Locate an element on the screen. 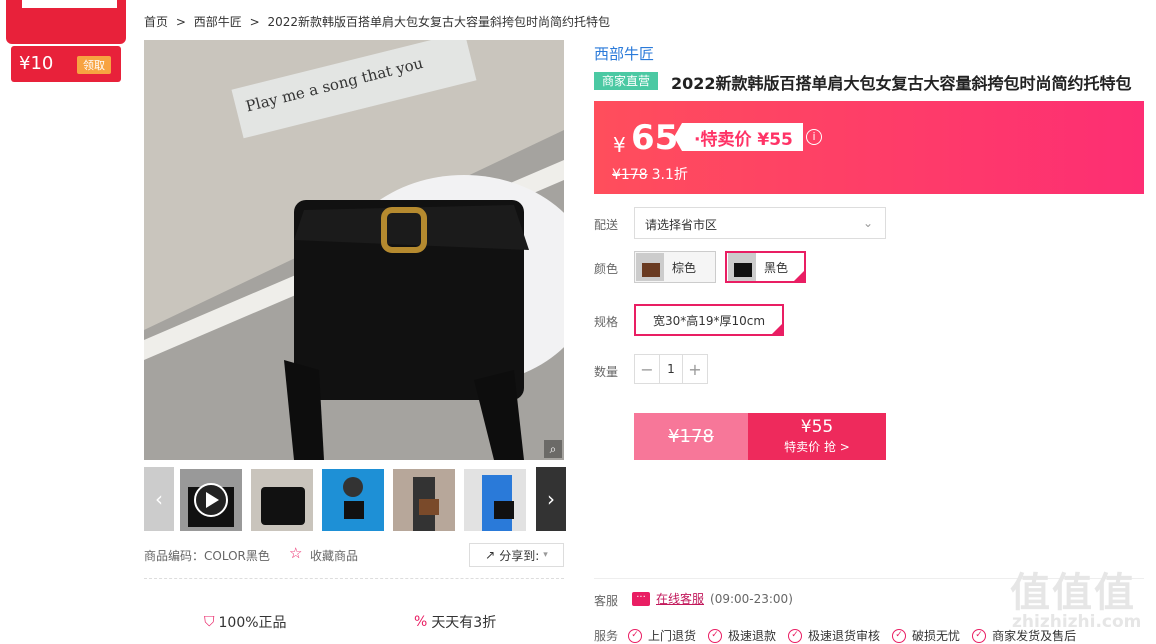  buy-special: ¥55 特卖价 抢 > is located at coordinates (817, 436).